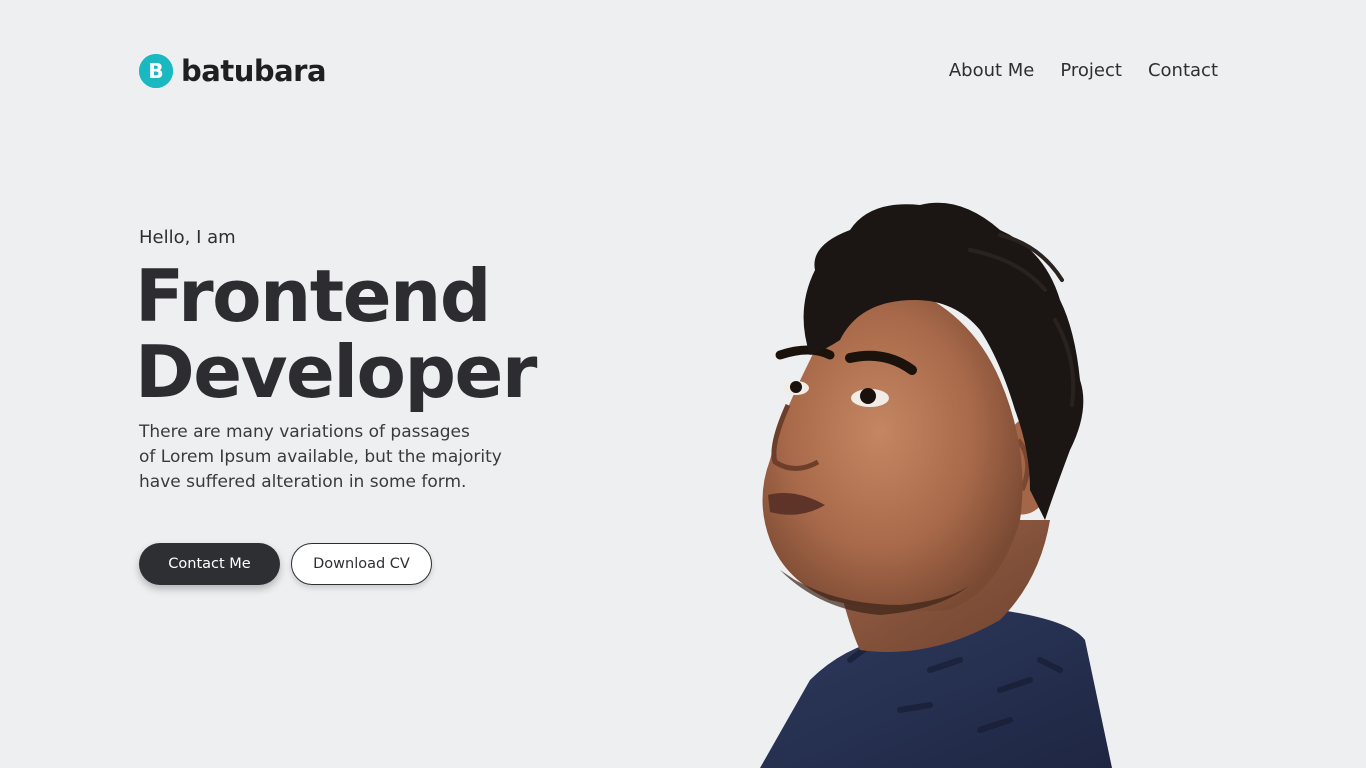 This screenshot has width=1366, height=768. I want to click on nav-about-me: About Me, so click(992, 70).